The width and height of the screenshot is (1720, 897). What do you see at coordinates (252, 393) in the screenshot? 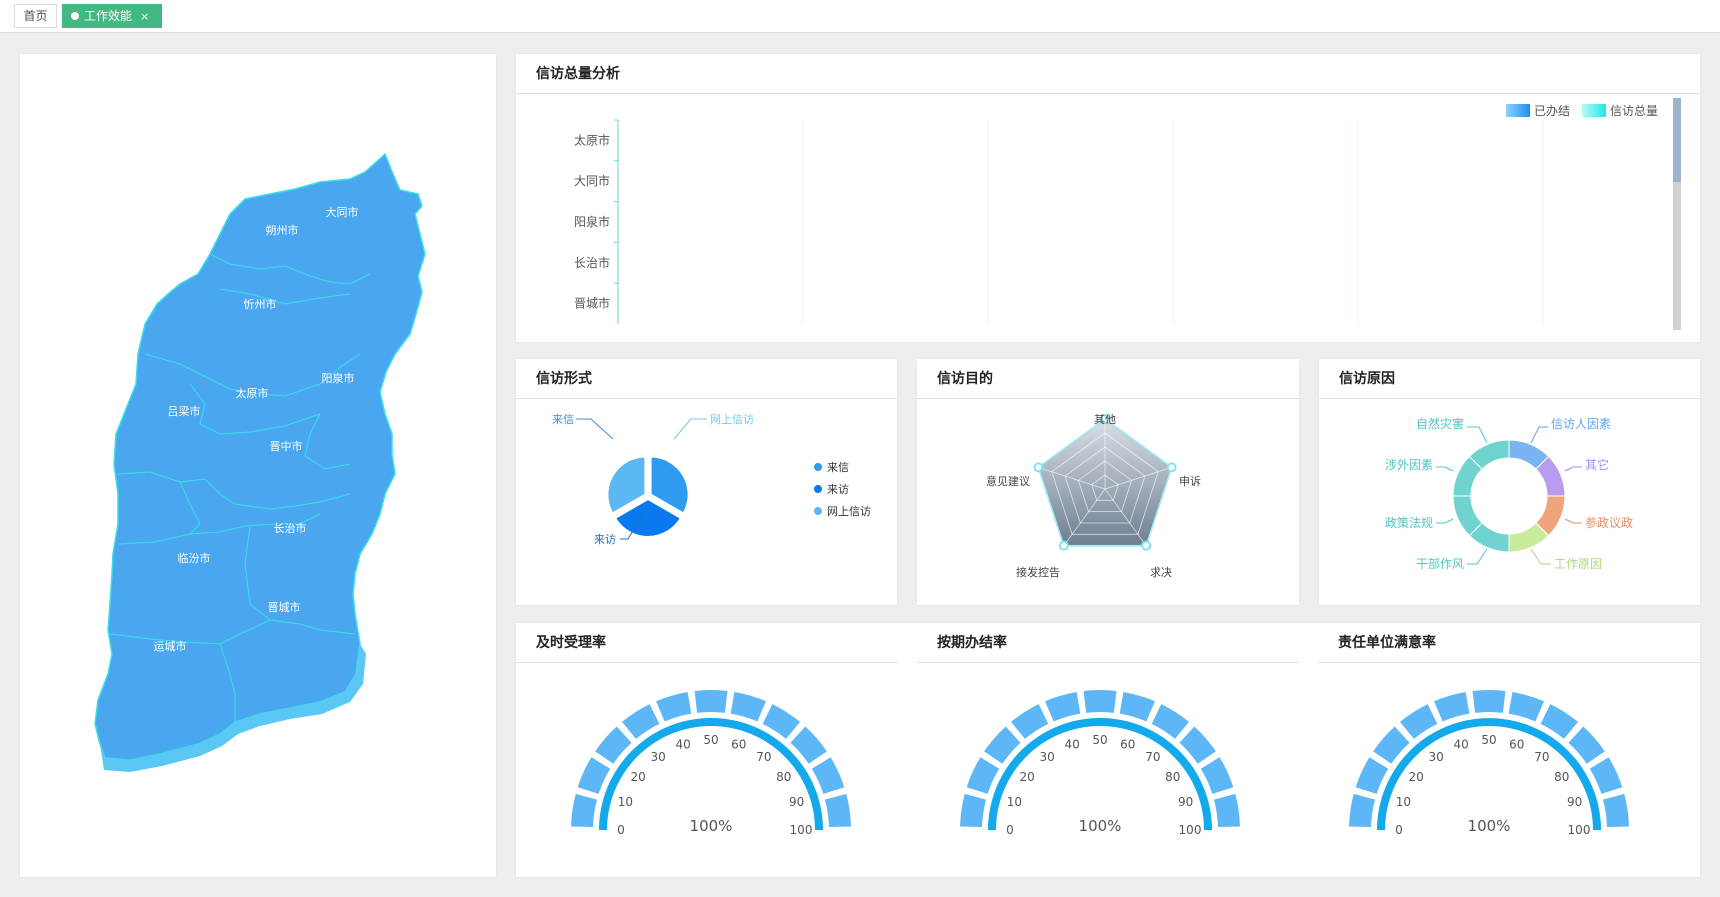
I see `city-label: 太原市` at bounding box center [252, 393].